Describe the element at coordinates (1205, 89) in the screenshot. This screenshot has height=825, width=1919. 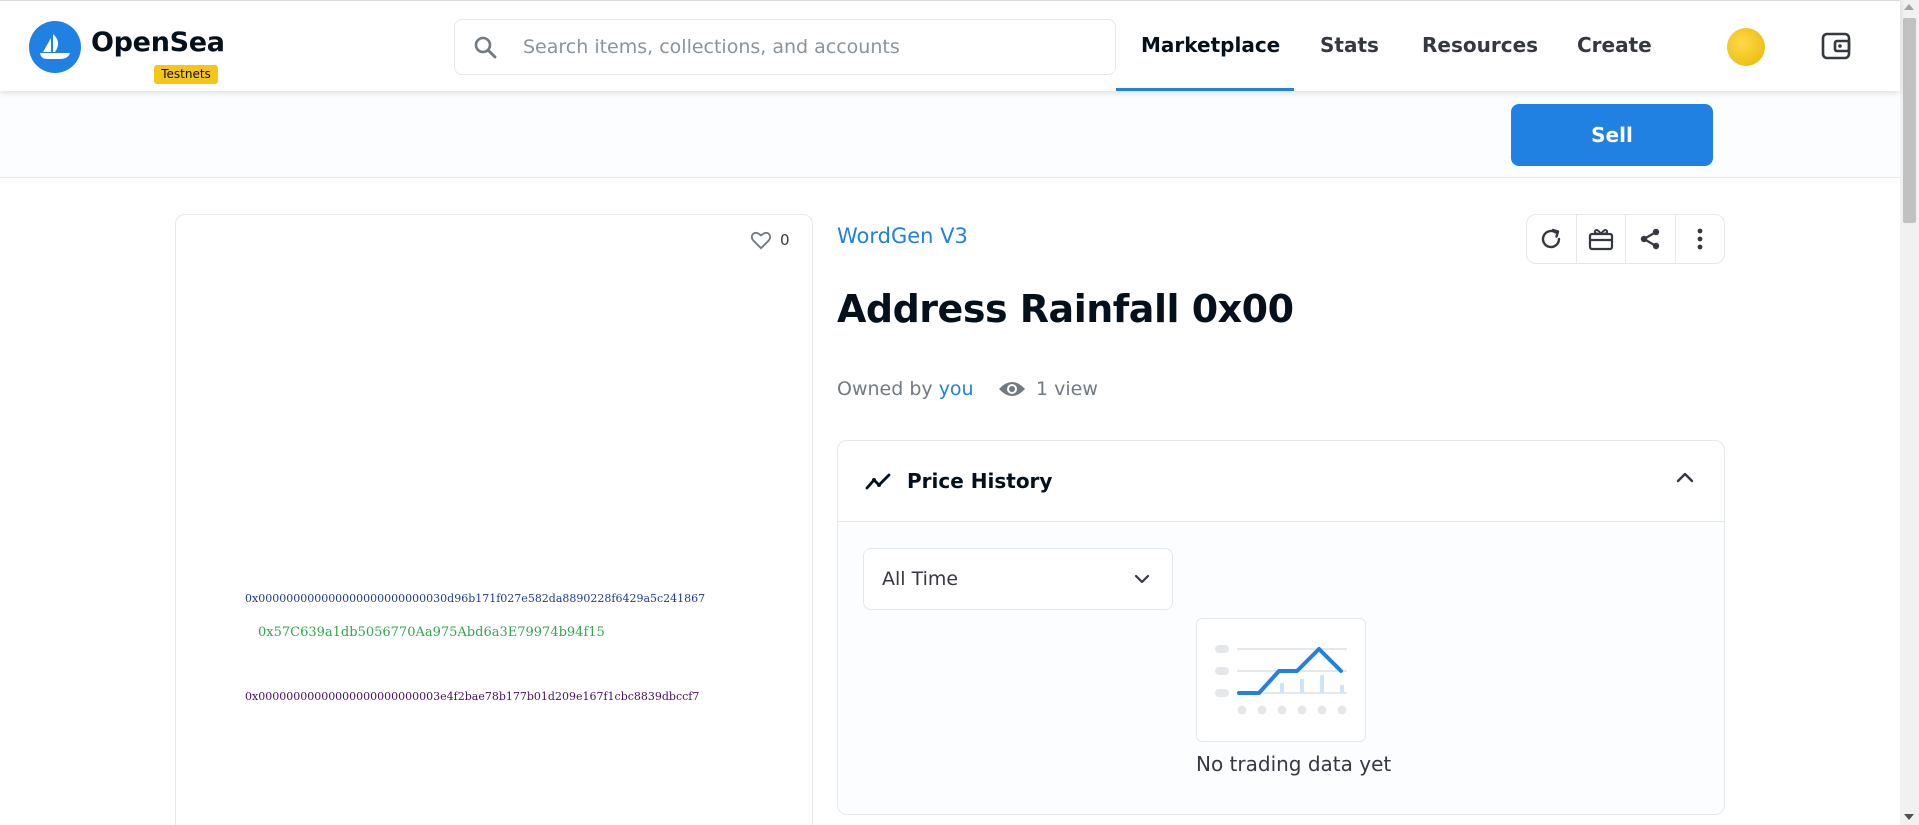
I see `active-nav-indicator` at that location.